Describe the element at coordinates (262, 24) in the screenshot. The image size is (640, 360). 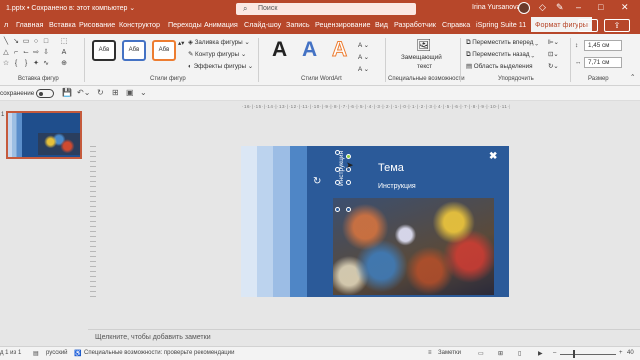
I see `tab-slideshow: Слайд-шоу` at that location.